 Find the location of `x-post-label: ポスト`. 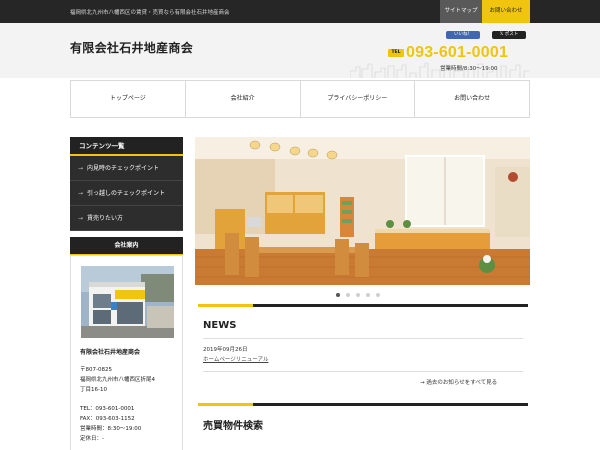

x-post-label: ポスト is located at coordinates (511, 34).